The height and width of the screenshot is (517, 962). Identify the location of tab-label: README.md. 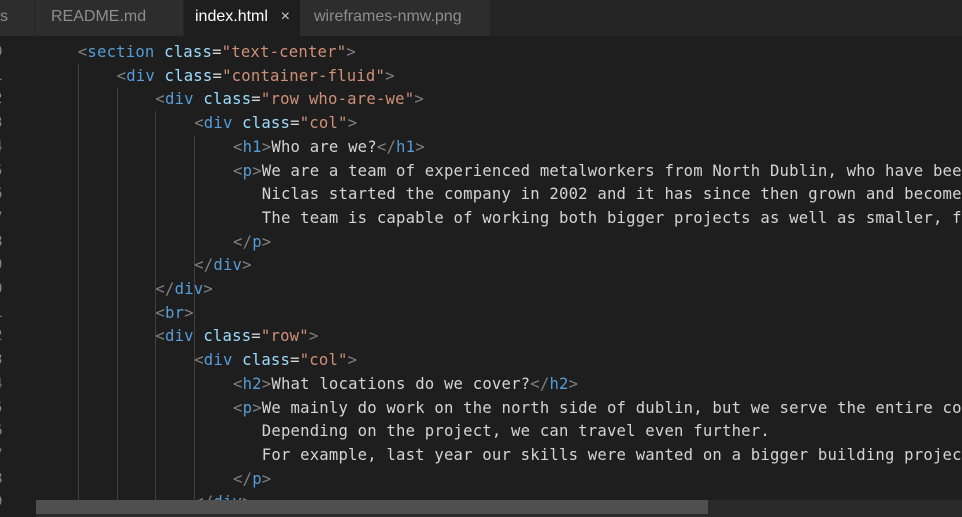
(99, 16).